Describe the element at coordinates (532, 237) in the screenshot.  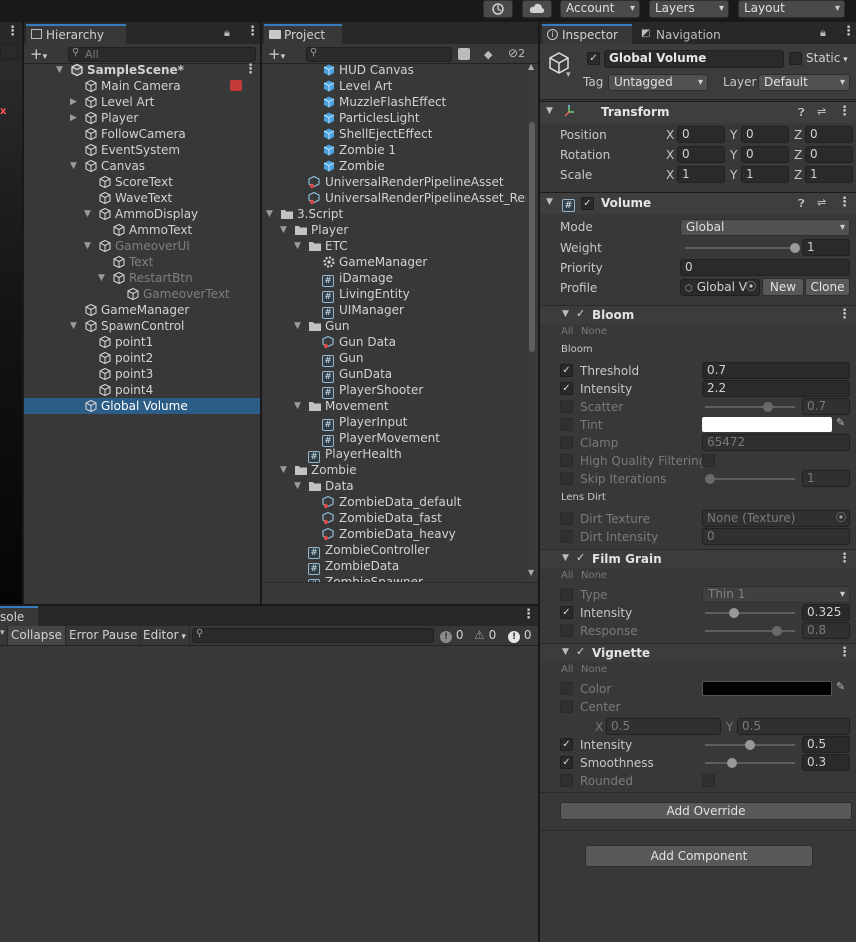
I see `project-scroll-thumb` at that location.